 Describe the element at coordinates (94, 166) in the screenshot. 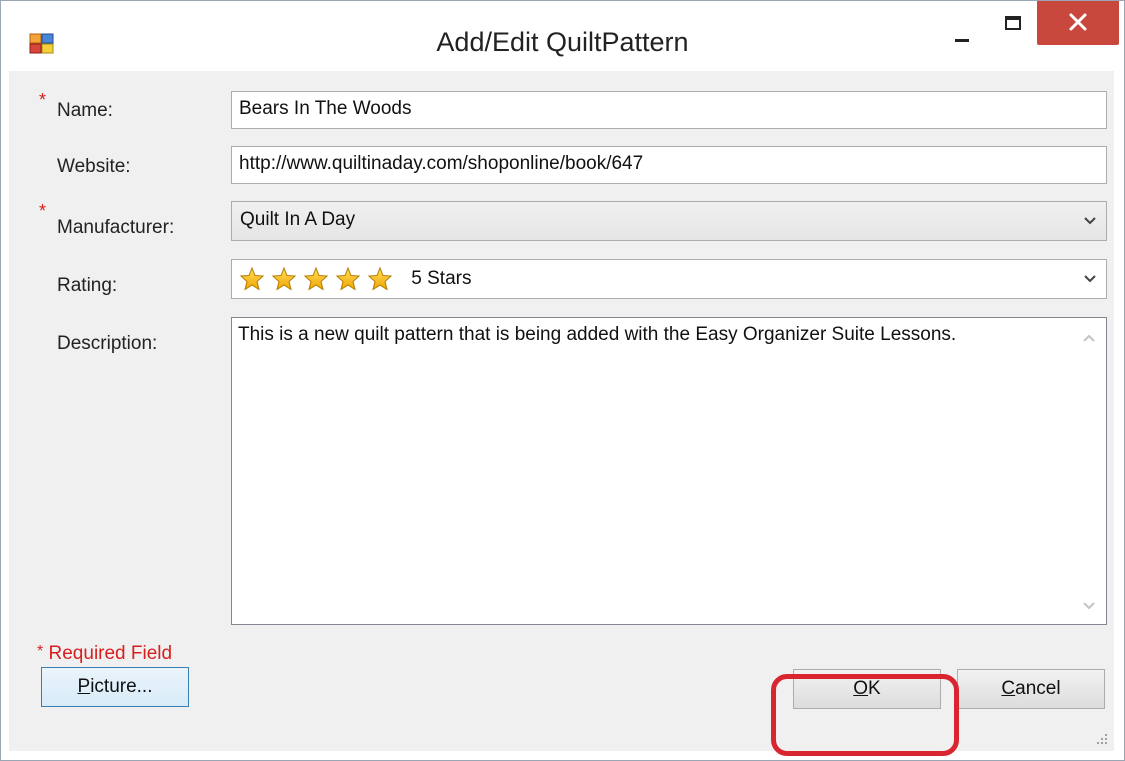

I see `website-label: Website:` at that location.